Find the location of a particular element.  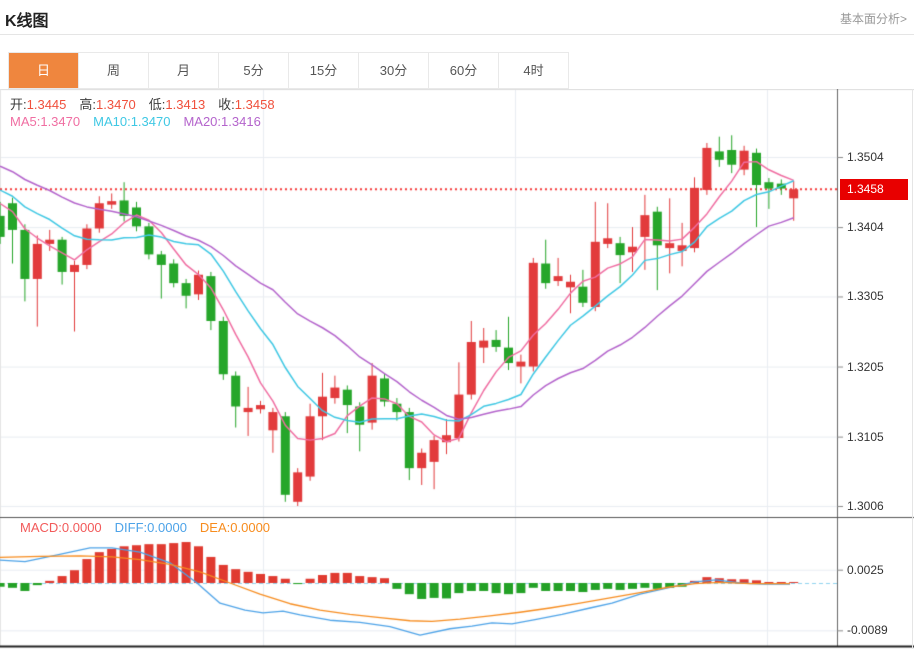

info-label: MA5: is located at coordinates (25, 121).